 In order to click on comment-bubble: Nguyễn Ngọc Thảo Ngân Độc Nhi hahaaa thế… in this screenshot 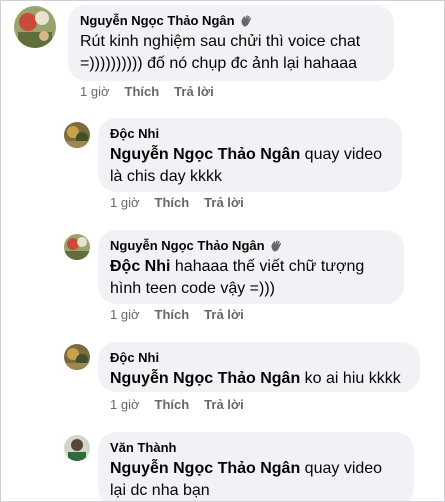, I will do `click(251, 267)`.